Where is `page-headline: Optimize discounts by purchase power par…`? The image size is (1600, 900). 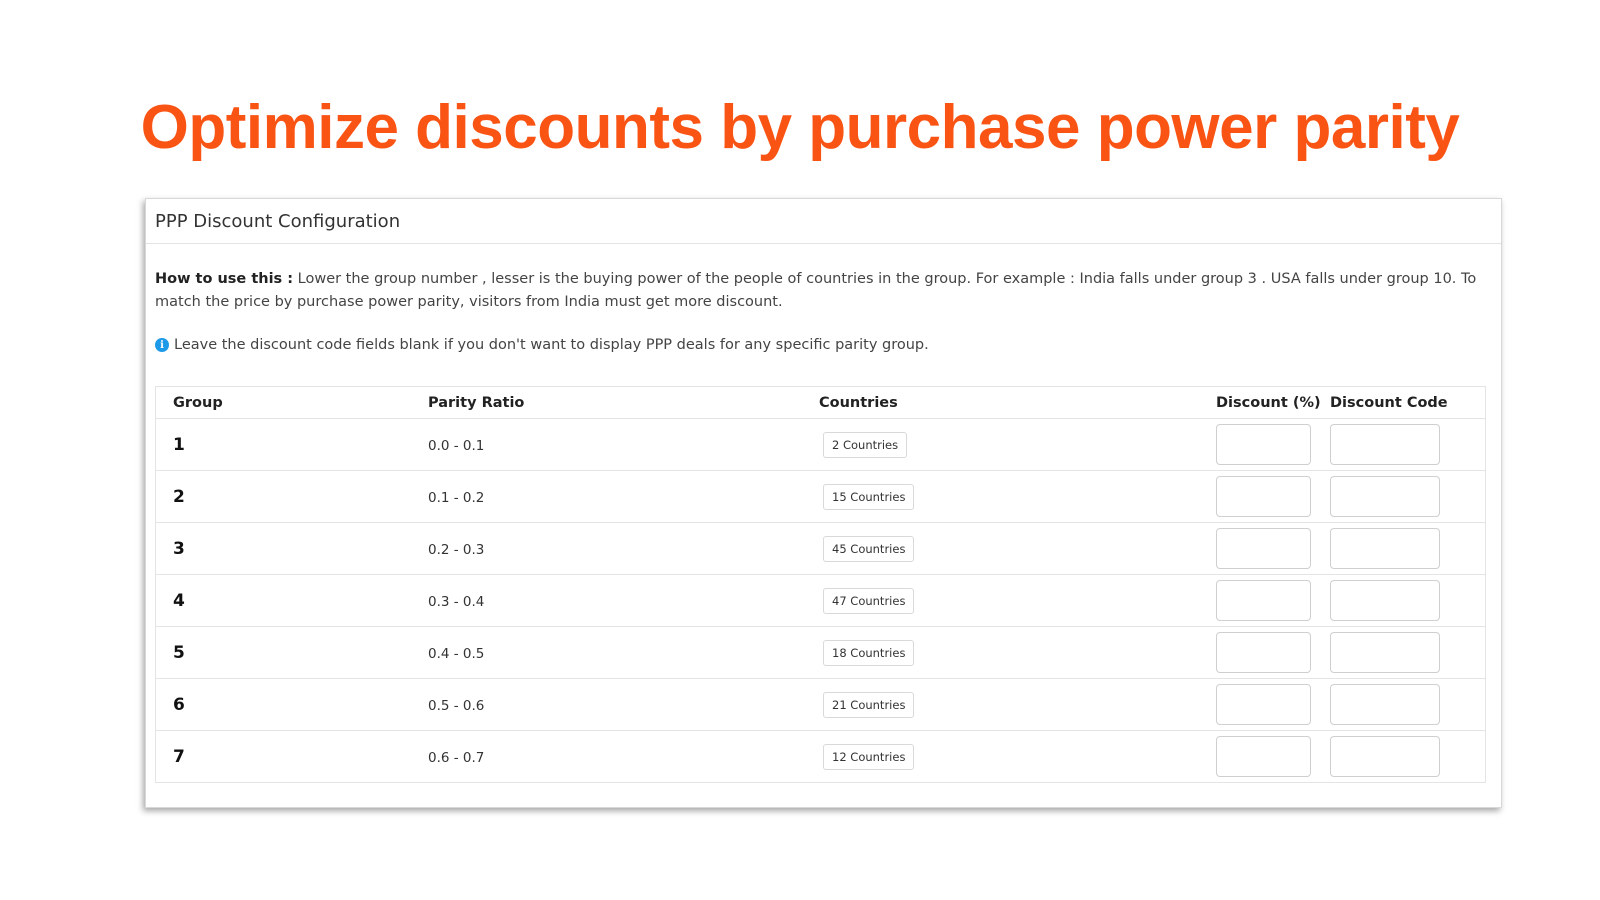
page-headline: Optimize discounts by purchase power par… is located at coordinates (800, 127).